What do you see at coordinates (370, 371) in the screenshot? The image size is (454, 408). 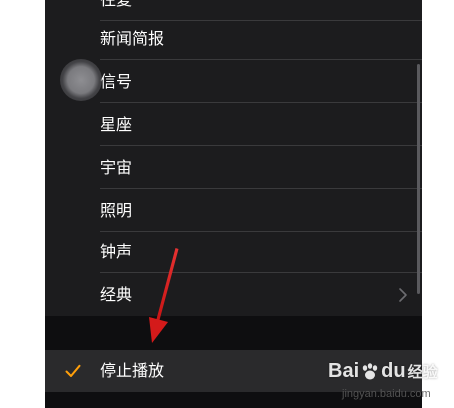 I see `paw-icon` at bounding box center [370, 371].